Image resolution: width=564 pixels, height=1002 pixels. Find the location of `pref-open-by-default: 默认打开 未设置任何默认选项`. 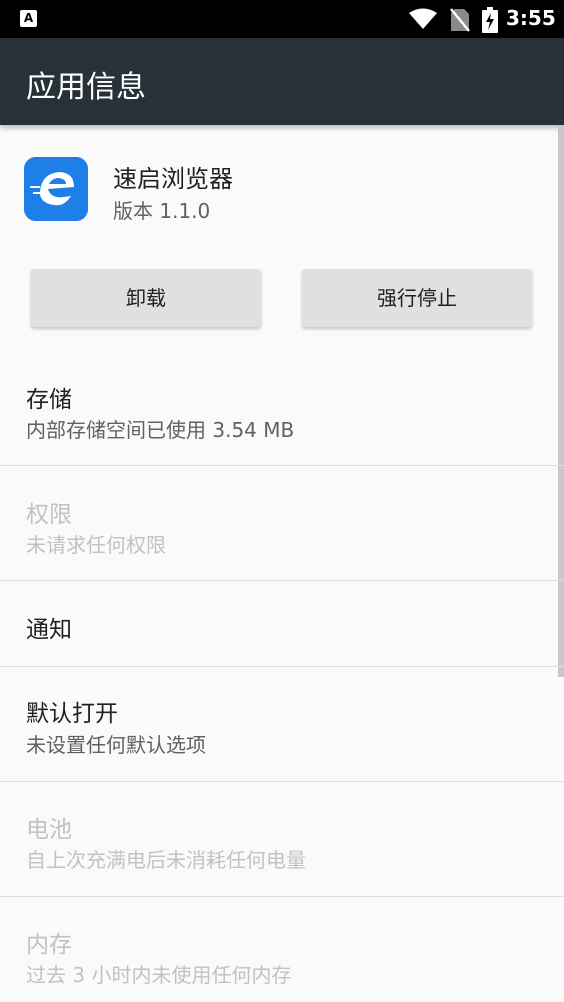

pref-open-by-default: 默认打开 未设置任何默认选项 is located at coordinates (282, 724).